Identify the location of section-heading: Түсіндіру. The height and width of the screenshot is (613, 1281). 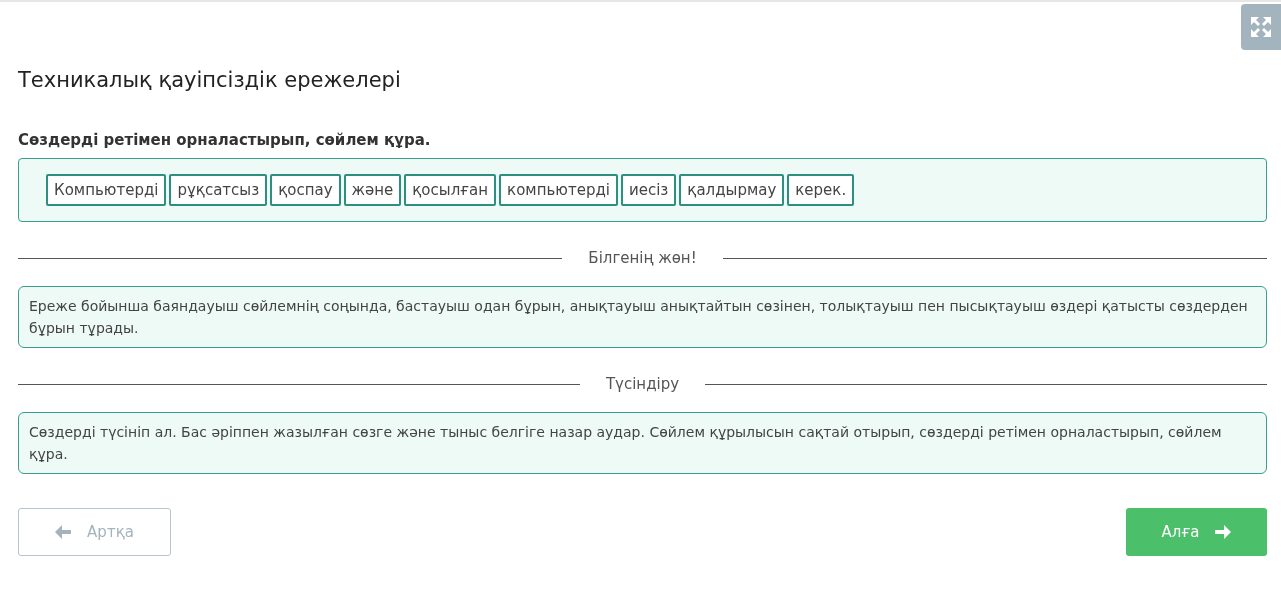
(642, 384).